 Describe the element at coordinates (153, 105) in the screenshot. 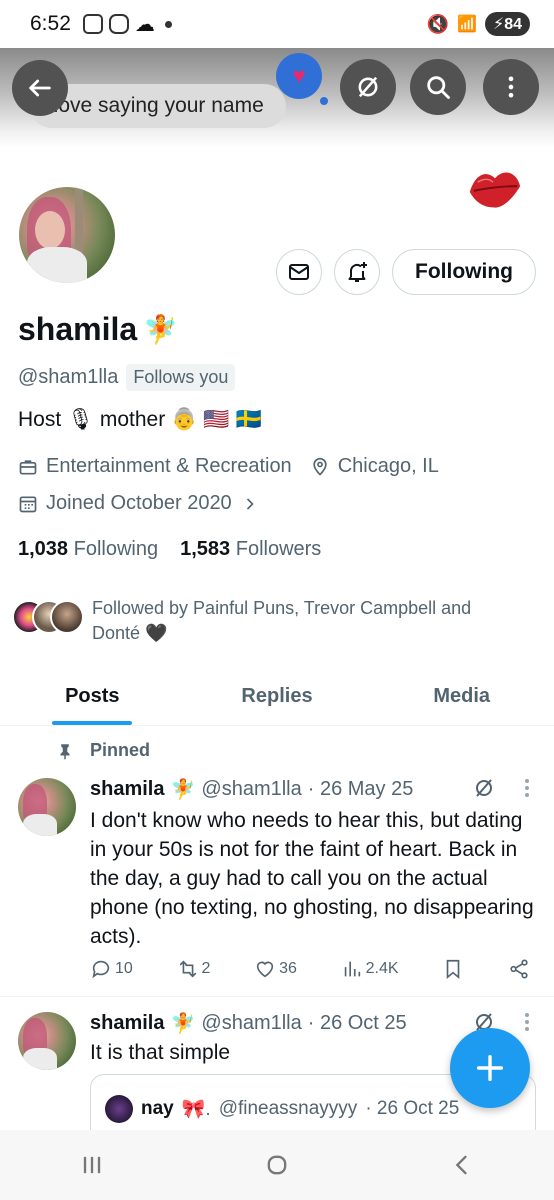

I see `note-text: I love saying your name` at that location.